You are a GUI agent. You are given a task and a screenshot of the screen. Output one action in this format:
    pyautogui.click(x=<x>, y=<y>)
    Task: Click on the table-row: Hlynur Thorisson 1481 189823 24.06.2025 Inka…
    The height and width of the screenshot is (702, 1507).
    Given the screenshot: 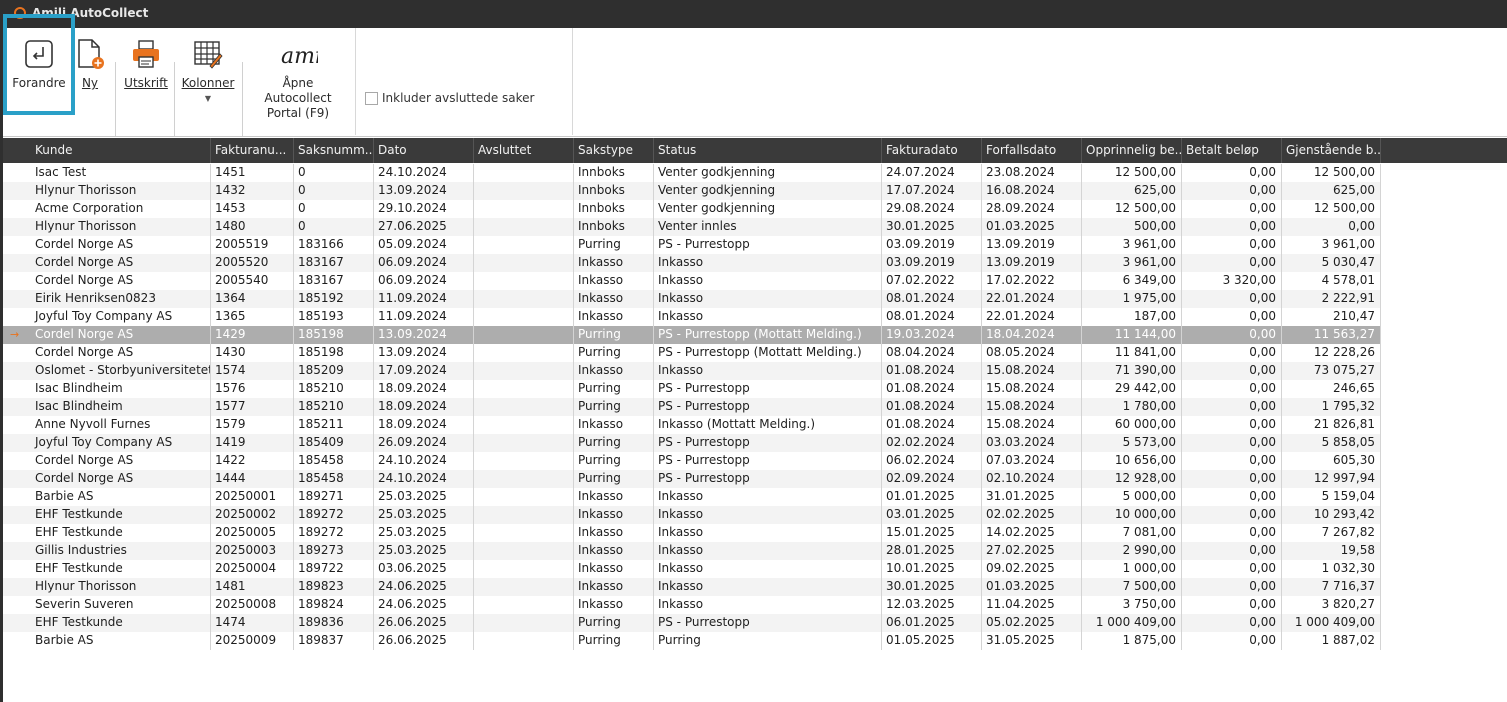 What is the action you would take?
    pyautogui.click(x=692, y=587)
    